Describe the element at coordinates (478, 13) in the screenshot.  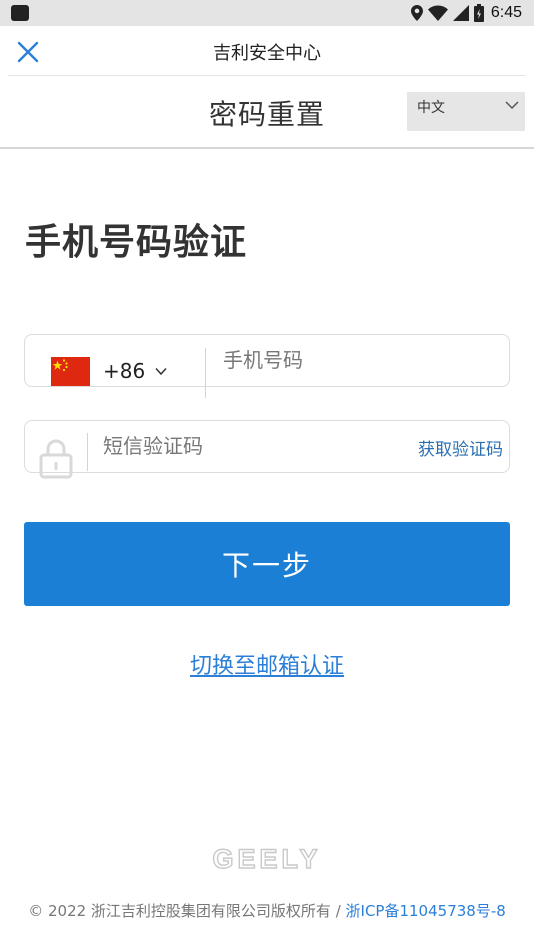
I see `battery-icon` at that location.